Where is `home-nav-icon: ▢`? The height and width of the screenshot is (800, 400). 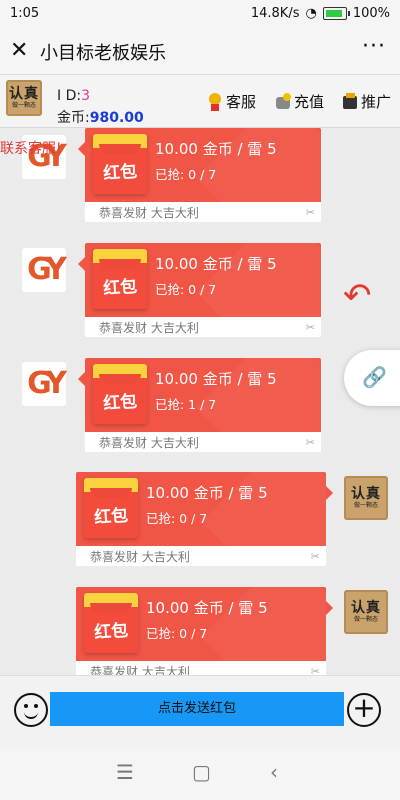
home-nav-icon: ▢ is located at coordinates (201, 772).